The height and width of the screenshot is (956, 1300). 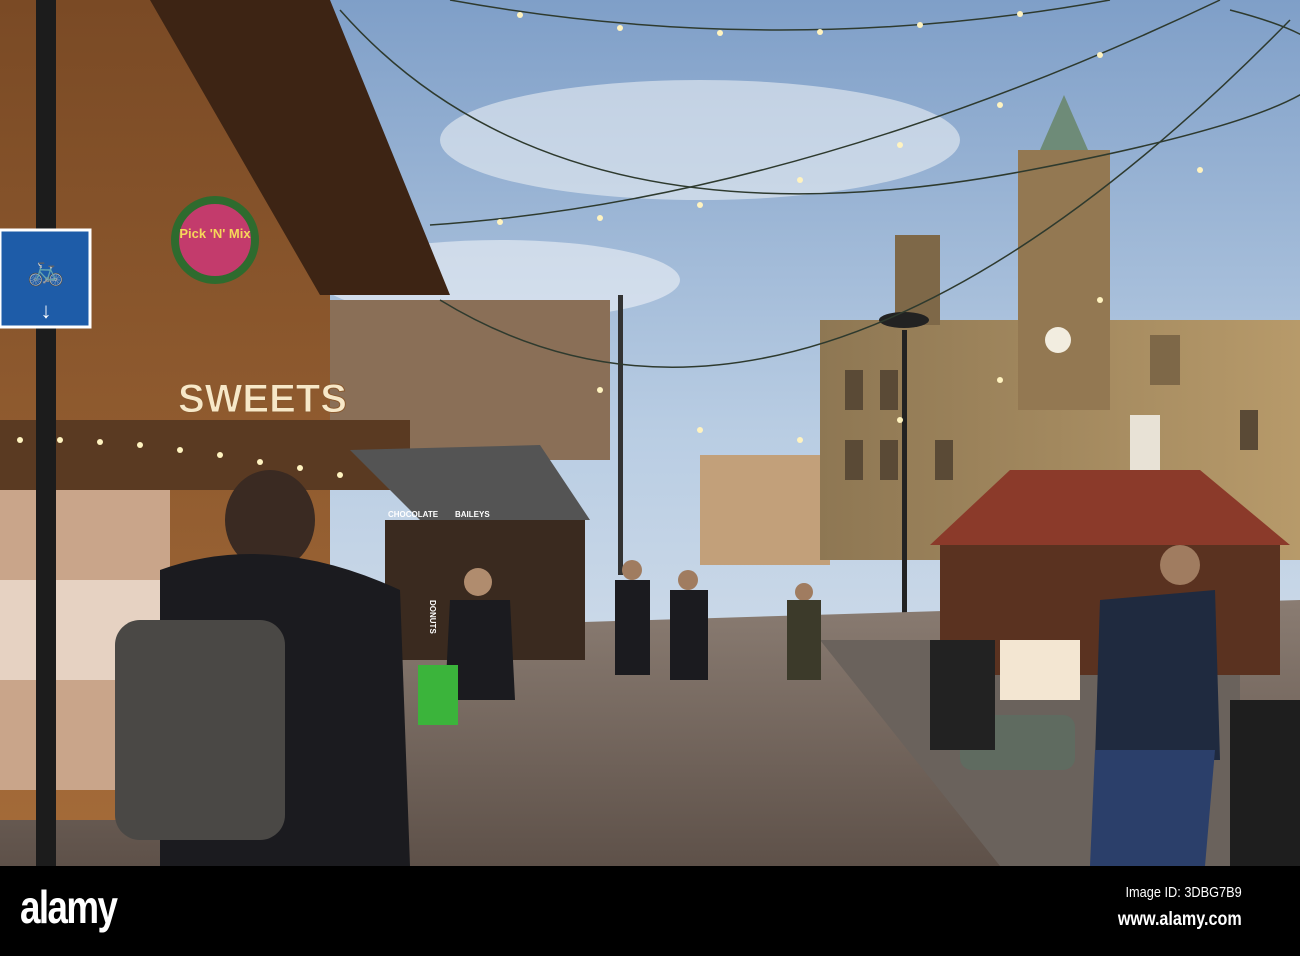 I want to click on shopping-bag, so click(x=438, y=695).